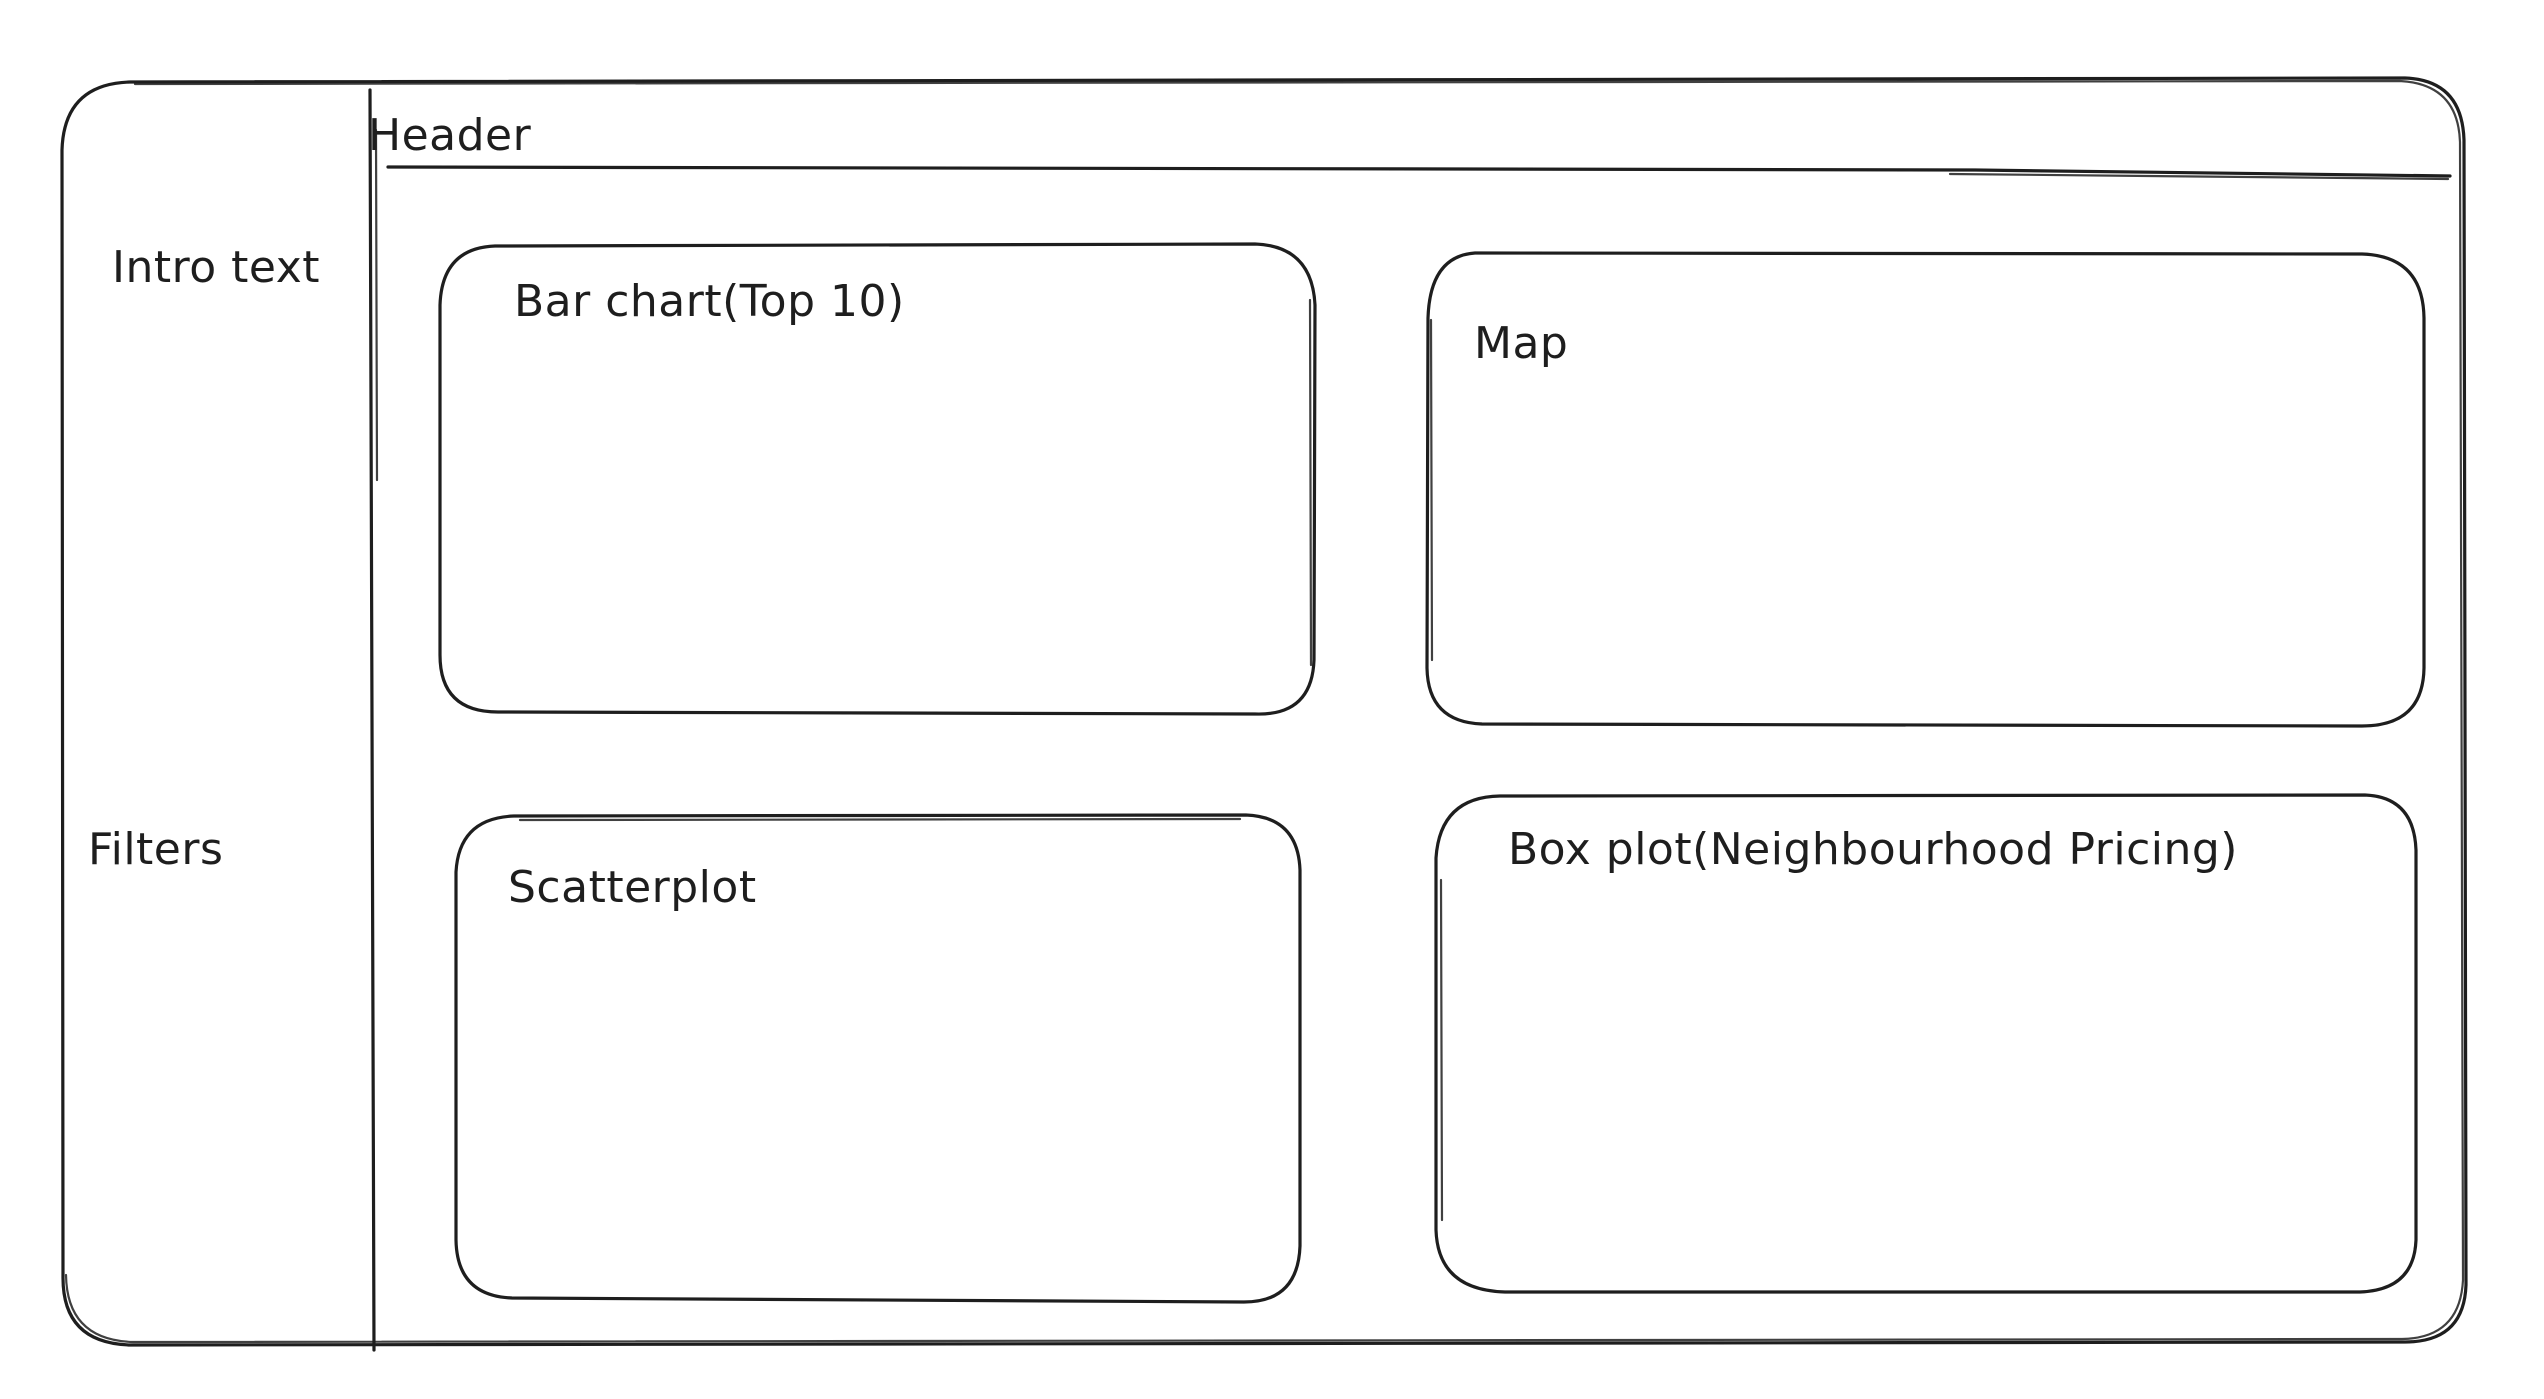 This screenshot has width=2544, height=1399. Describe the element at coordinates (216, 267) in the screenshot. I see `intro-text-label: Intro text` at that location.